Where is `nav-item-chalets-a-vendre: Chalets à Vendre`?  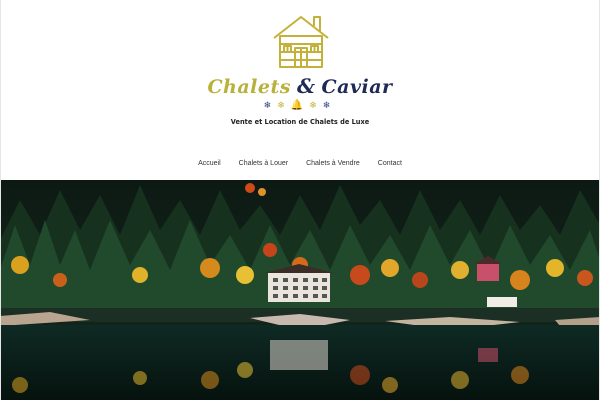
nav-item-chalets-a-vendre: Chalets à Vendre is located at coordinates (333, 163).